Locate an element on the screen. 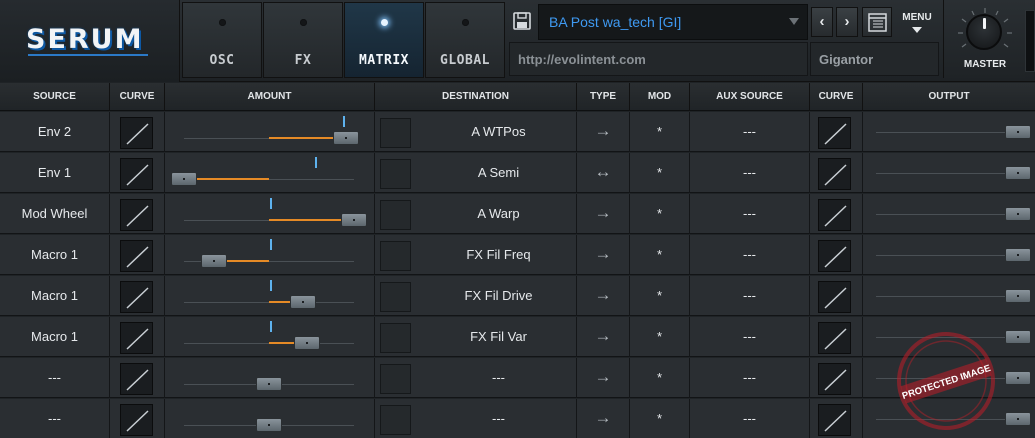 Image resolution: width=1035 pixels, height=438 pixels. source-cell: Env 1 is located at coordinates (55, 173).